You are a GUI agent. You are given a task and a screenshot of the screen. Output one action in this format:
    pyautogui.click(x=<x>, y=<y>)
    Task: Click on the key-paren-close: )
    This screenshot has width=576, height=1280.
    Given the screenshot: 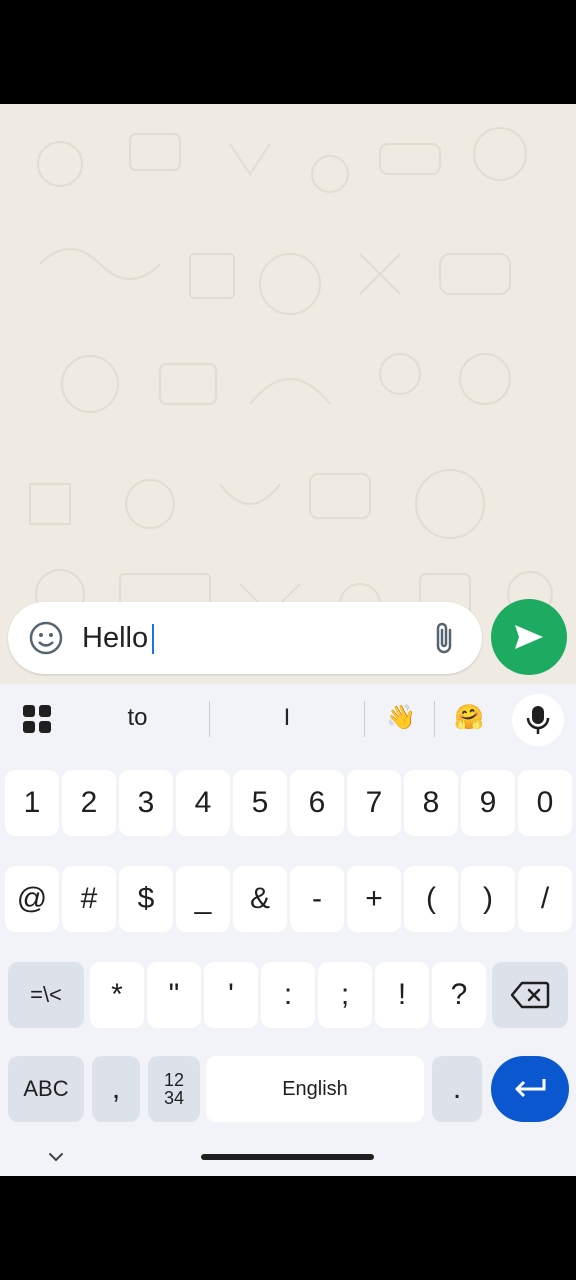 What is the action you would take?
    pyautogui.click(x=488, y=899)
    